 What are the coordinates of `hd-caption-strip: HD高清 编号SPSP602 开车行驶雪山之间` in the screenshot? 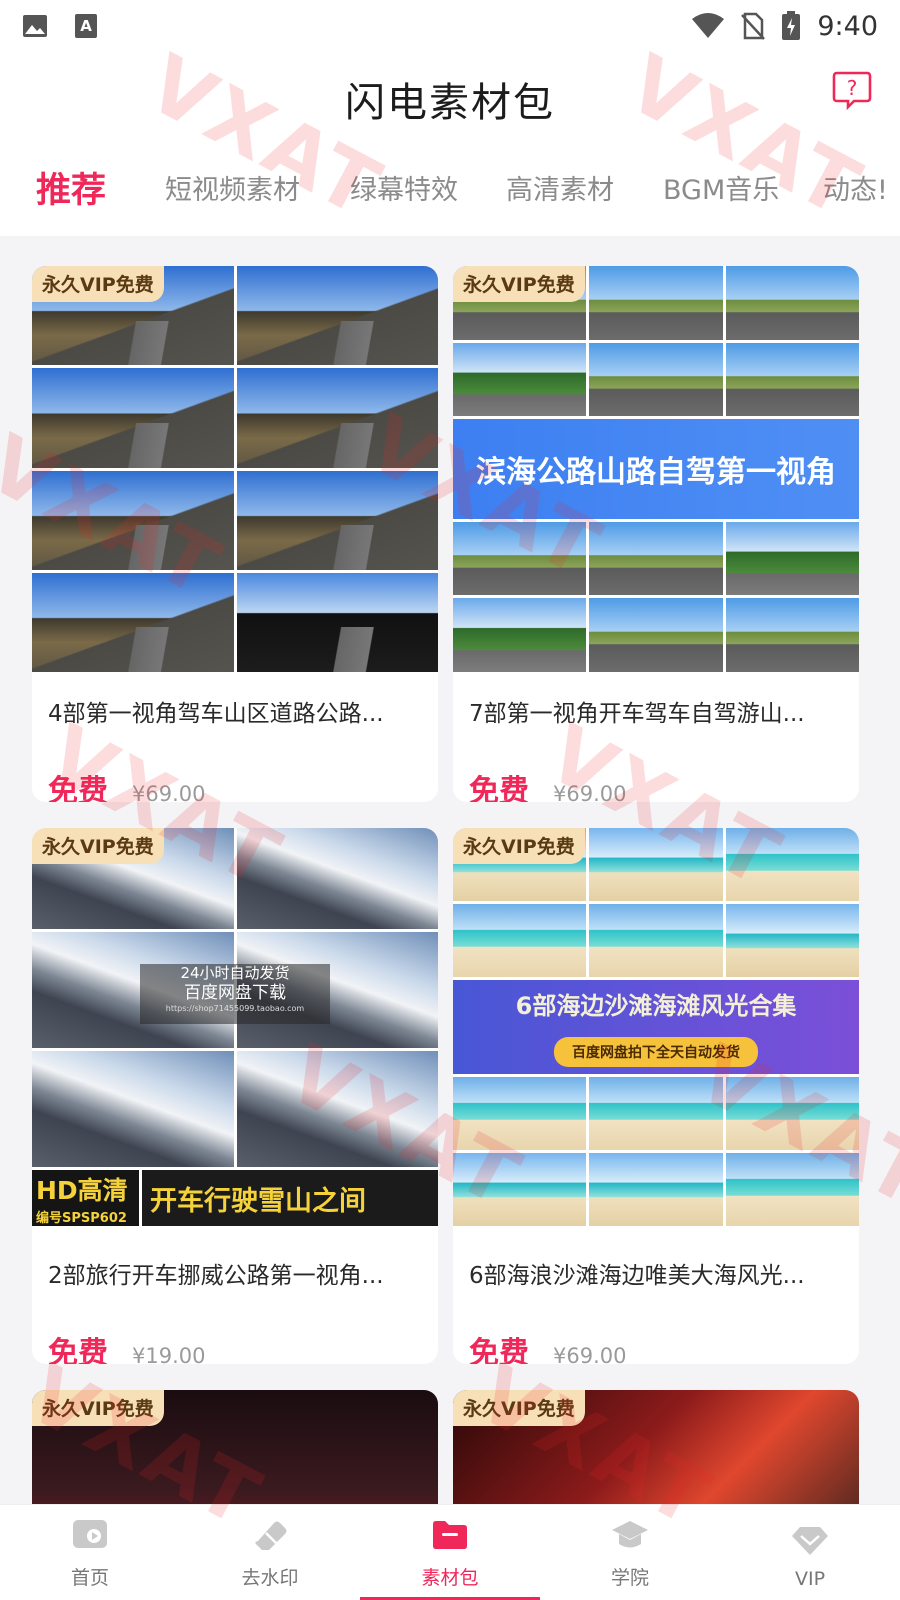 It's located at (235, 1198).